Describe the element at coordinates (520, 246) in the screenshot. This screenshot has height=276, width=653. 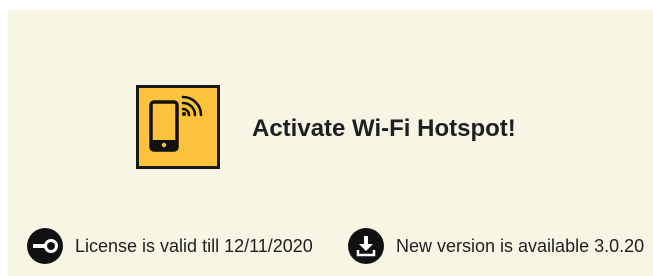
I see `update-status-text: New version is available 3.0.20` at that location.